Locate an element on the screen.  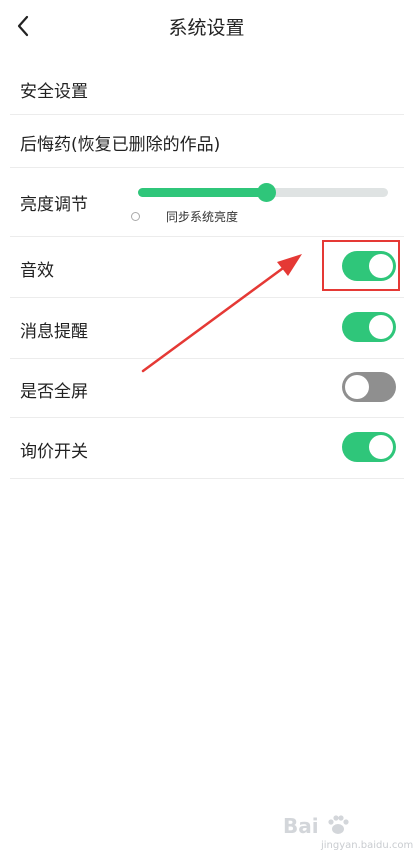
brightness-slider-thumb is located at coordinates (266, 192).